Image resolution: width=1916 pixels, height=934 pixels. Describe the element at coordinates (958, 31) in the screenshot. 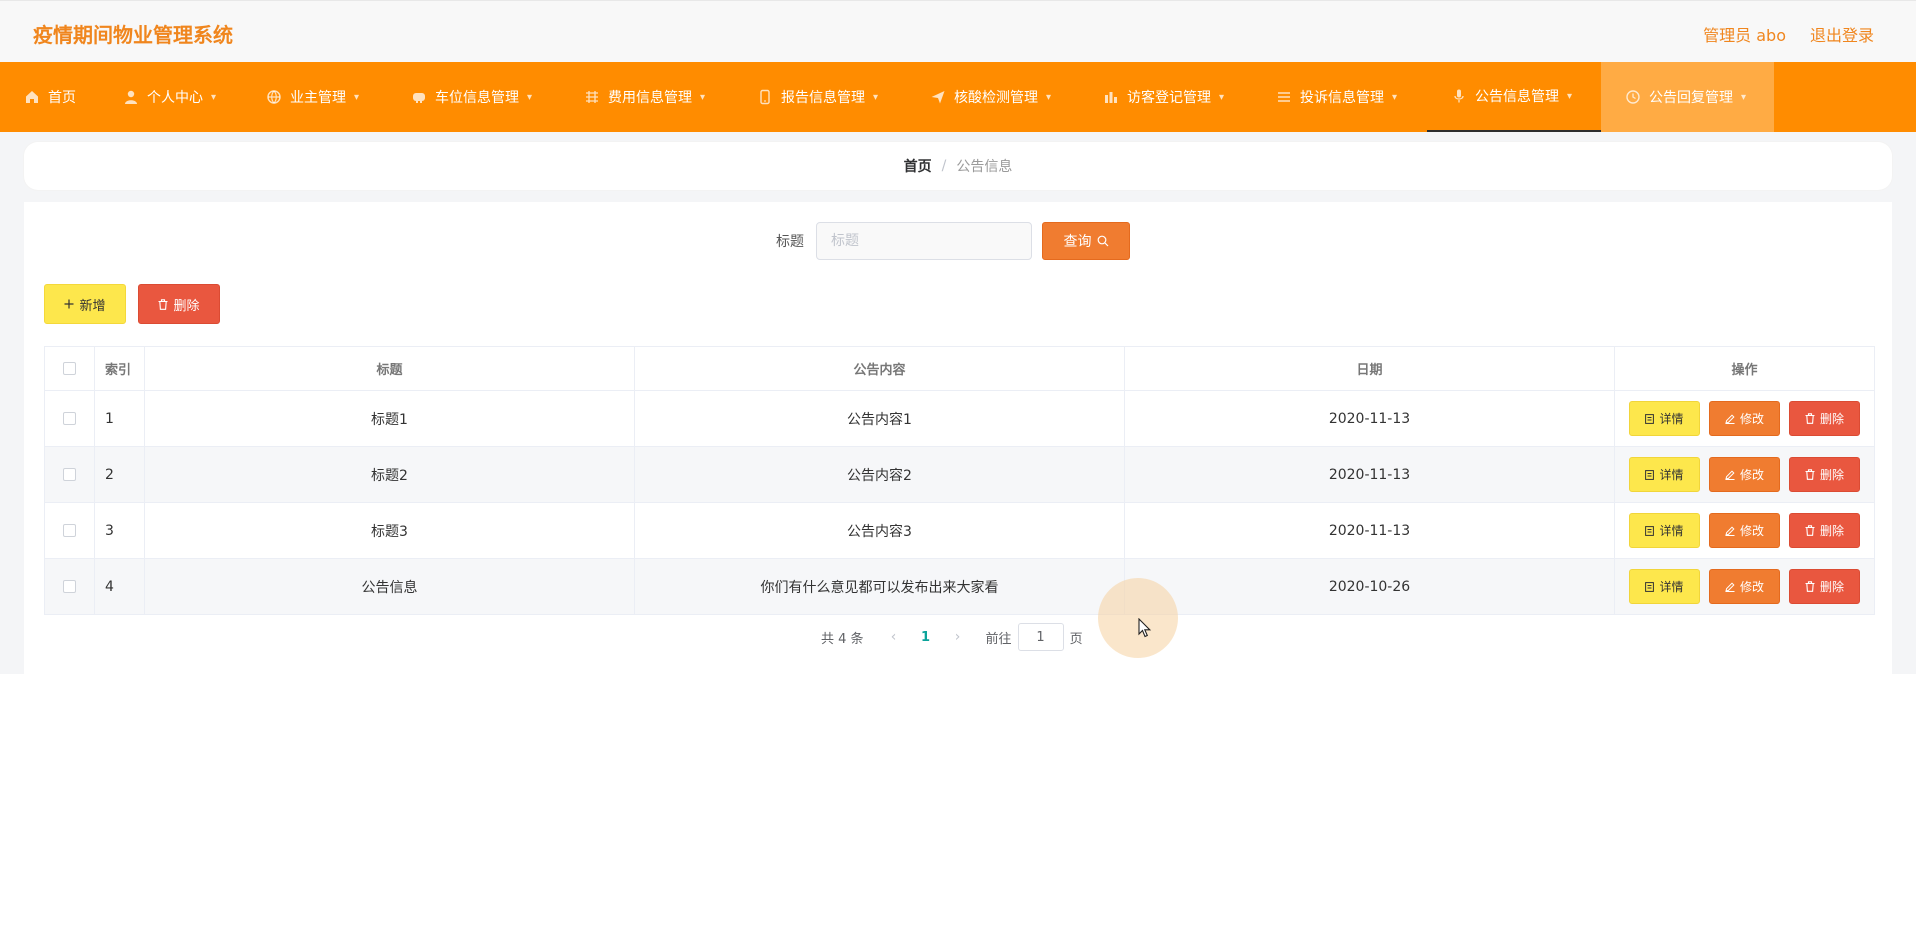

I see `top-bar: 疫情期间物业管理系统 管理员 abo 退出登录` at that location.